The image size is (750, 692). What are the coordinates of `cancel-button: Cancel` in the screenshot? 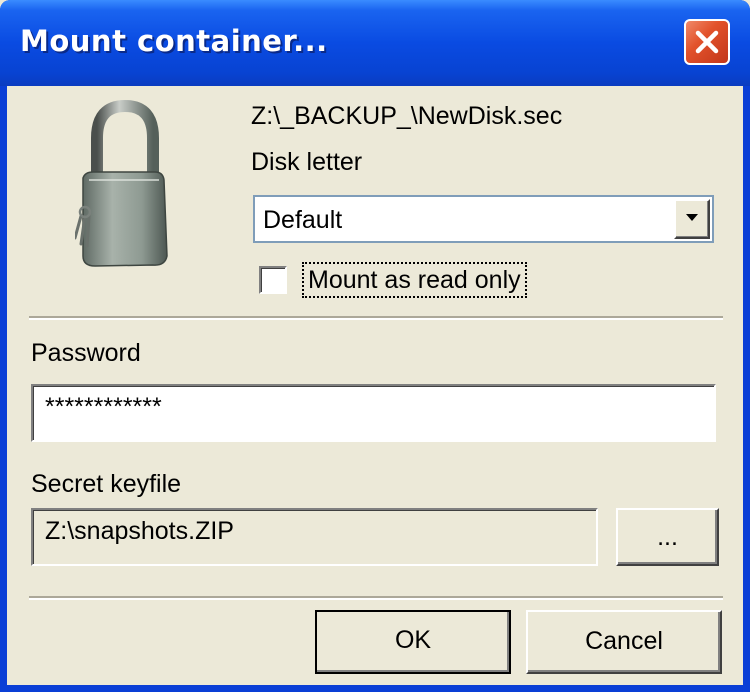 It's located at (624, 642).